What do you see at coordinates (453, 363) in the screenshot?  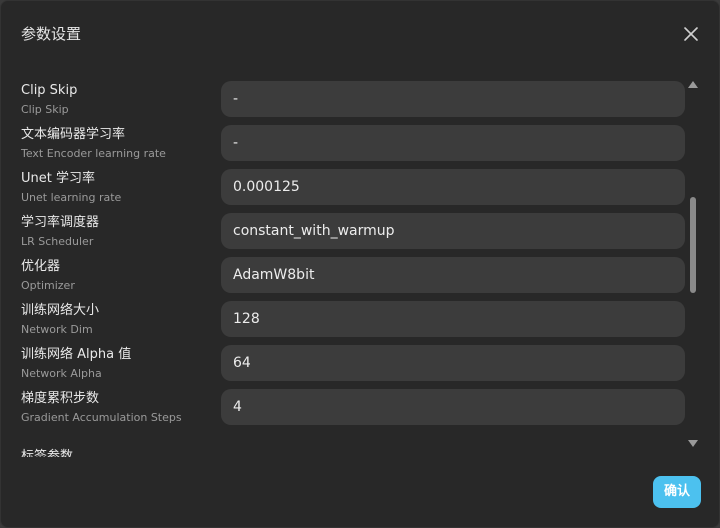 I see `network-alpha-field: 64` at bounding box center [453, 363].